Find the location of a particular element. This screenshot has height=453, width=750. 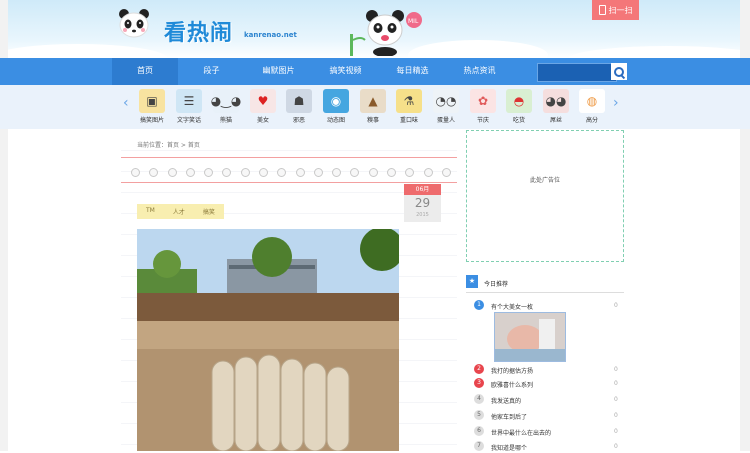

category-label: 邪恶 is located at coordinates (298, 120).